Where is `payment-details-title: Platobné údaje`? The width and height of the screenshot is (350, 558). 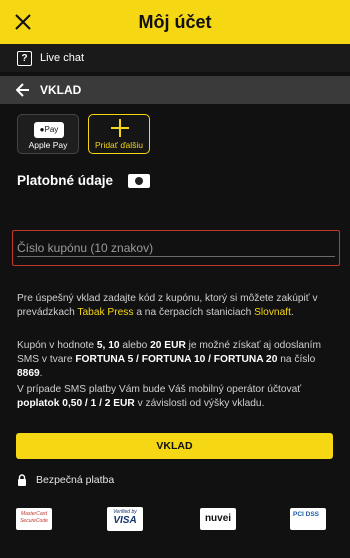
payment-details-title: Platobné údaje is located at coordinates (65, 180).